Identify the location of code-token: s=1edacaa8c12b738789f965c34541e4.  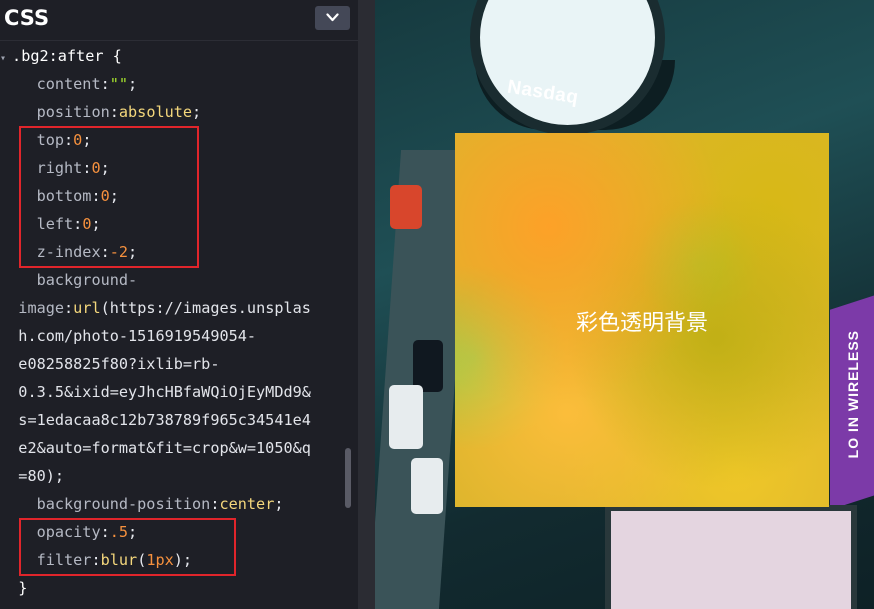
(164, 420).